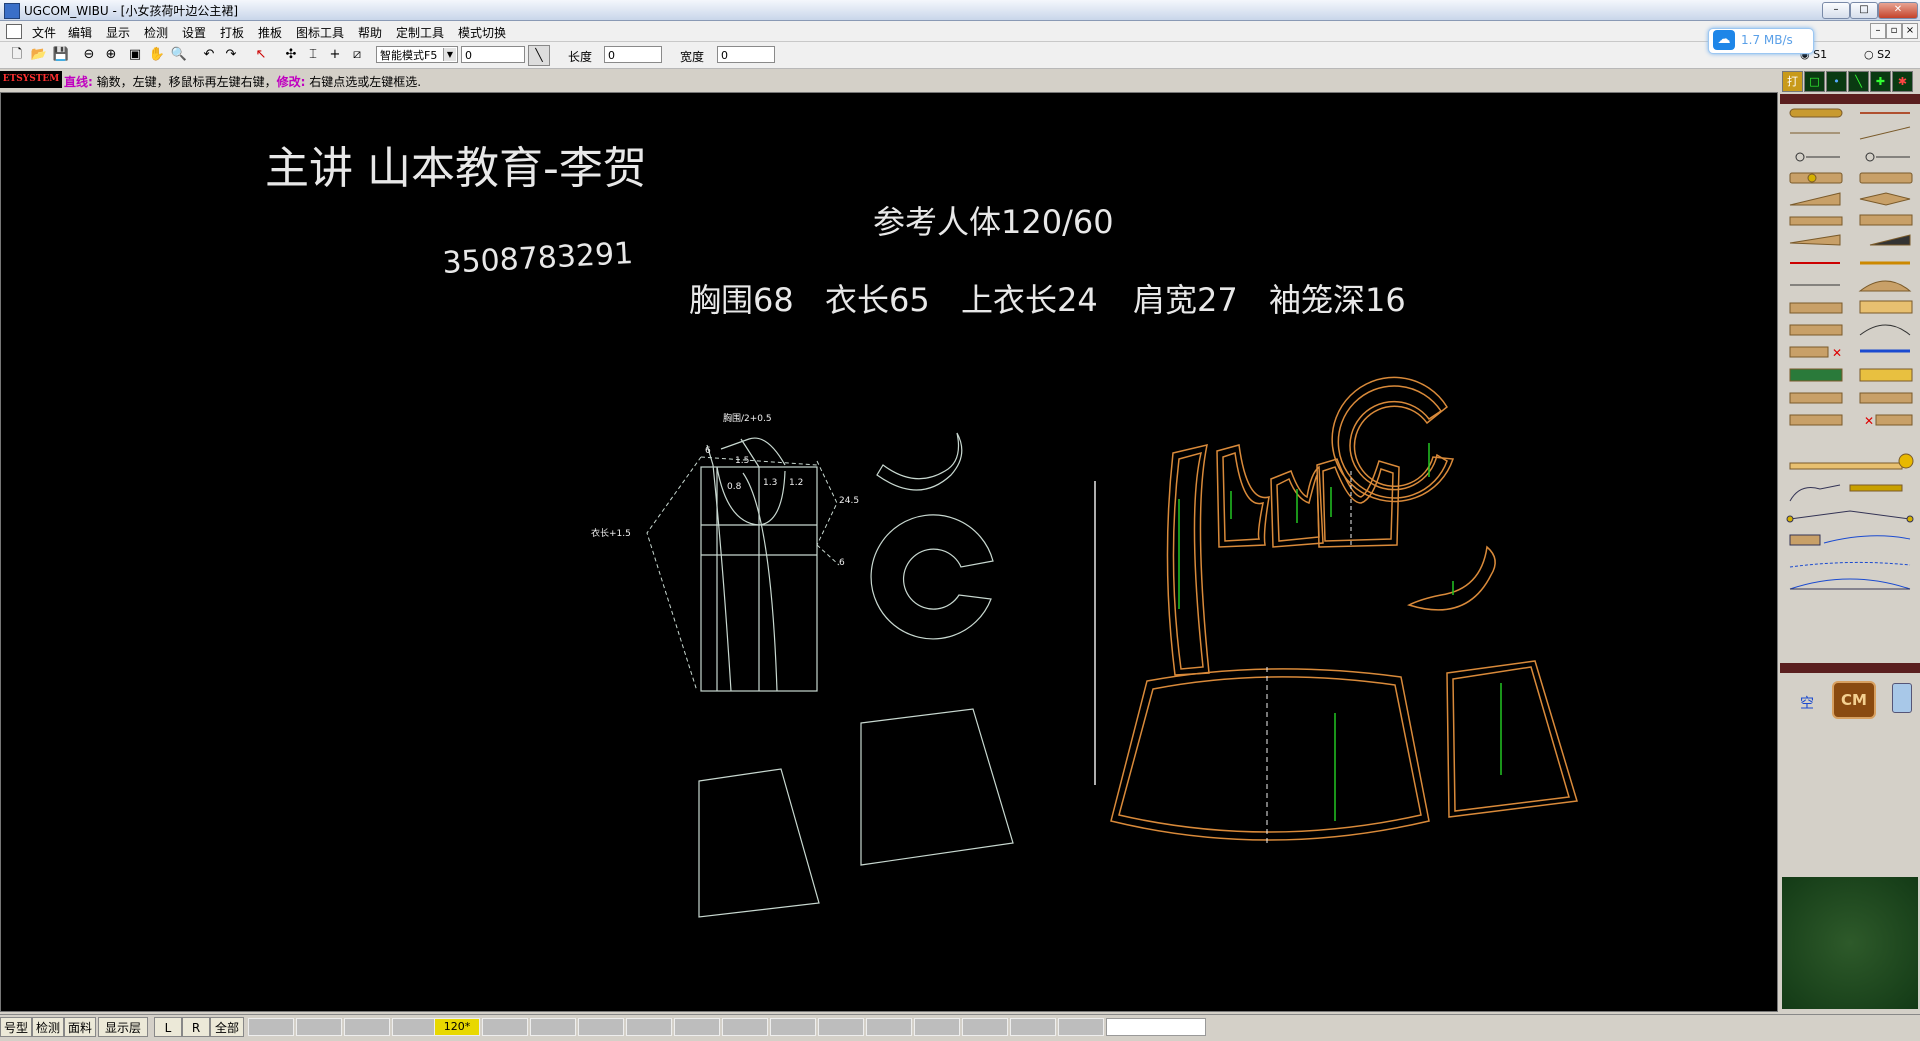 The image size is (1920, 1041). Describe the element at coordinates (1850, 668) in the screenshot. I see `panel-separator-mid` at that location.